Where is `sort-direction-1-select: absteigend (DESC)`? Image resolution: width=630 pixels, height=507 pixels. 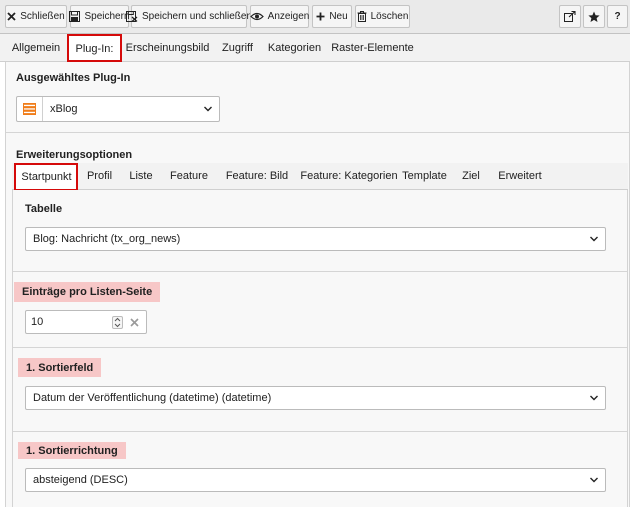
sort-direction-1-select: absteigend (DESC) is located at coordinates (315, 480).